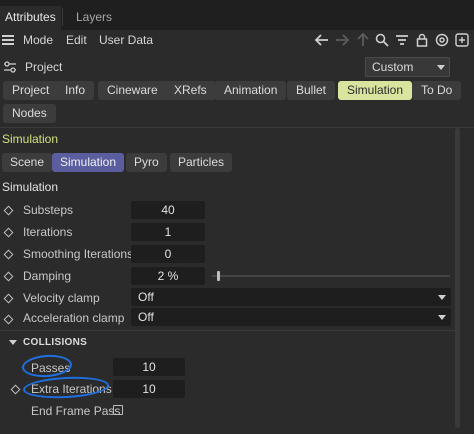  What do you see at coordinates (218, 276) in the screenshot?
I see `damping-slider-handle` at bounding box center [218, 276].